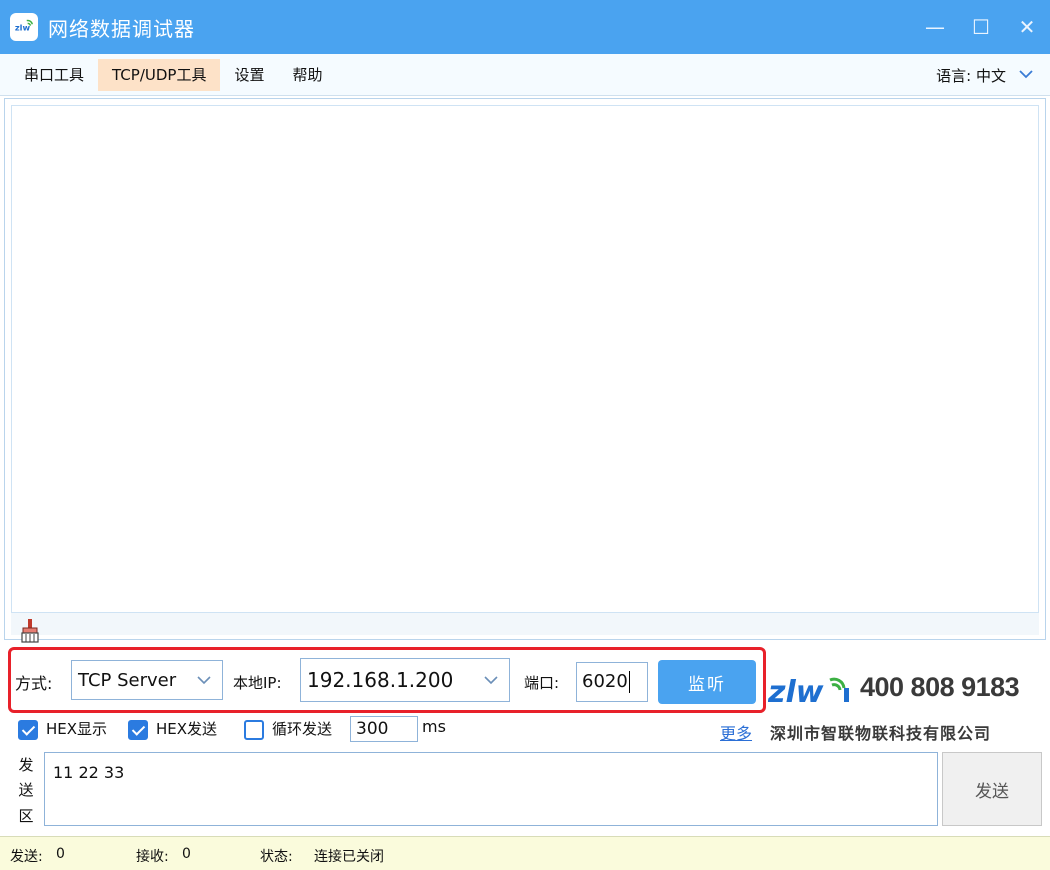 Image resolution: width=1050 pixels, height=870 pixels. I want to click on maximize-icon: ☐, so click(981, 27).